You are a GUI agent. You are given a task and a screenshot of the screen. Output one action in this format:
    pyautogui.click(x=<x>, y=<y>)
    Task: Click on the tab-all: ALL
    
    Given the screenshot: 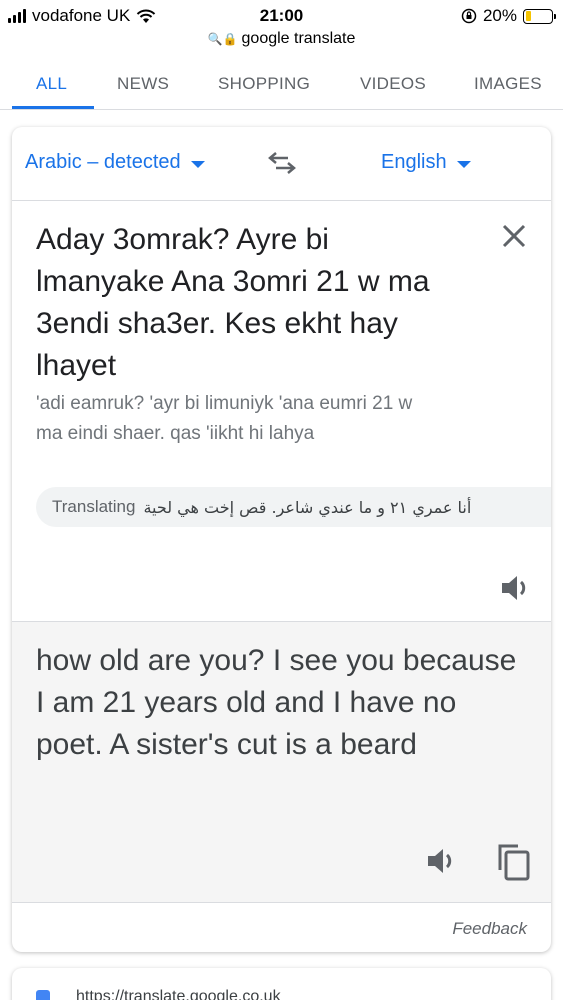 What is the action you would take?
    pyautogui.click(x=51, y=84)
    